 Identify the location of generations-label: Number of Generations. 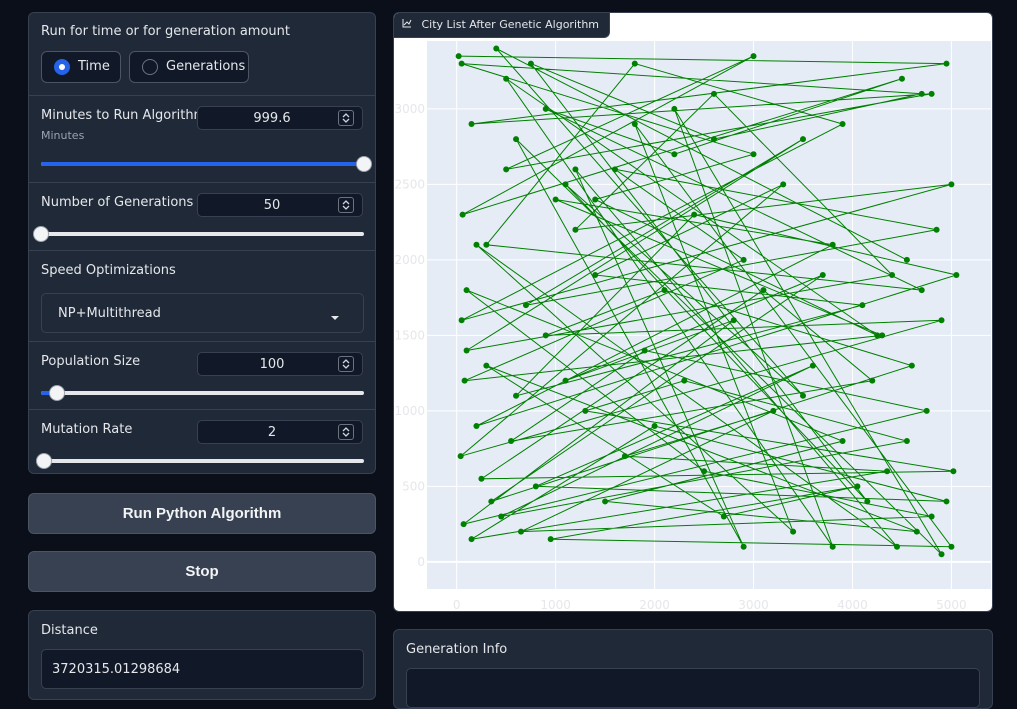
(117, 202).